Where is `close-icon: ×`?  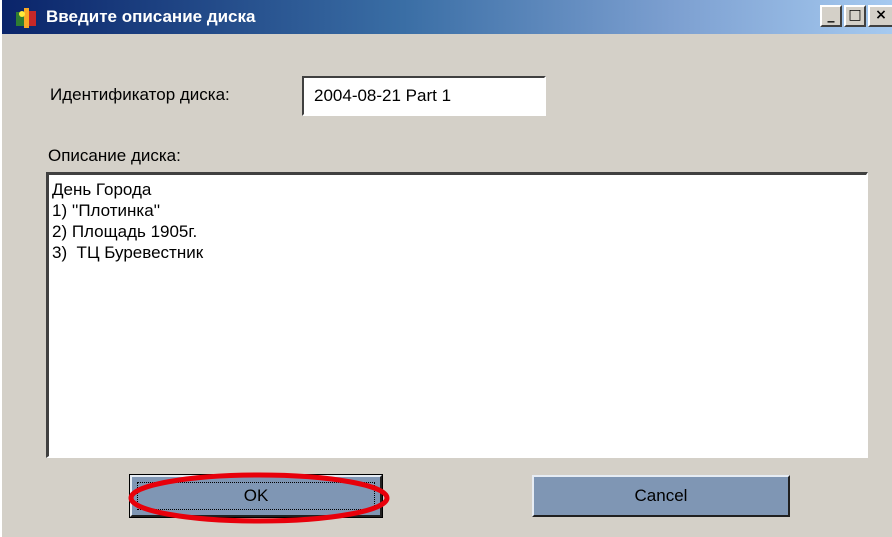
close-icon: × is located at coordinates (881, 15).